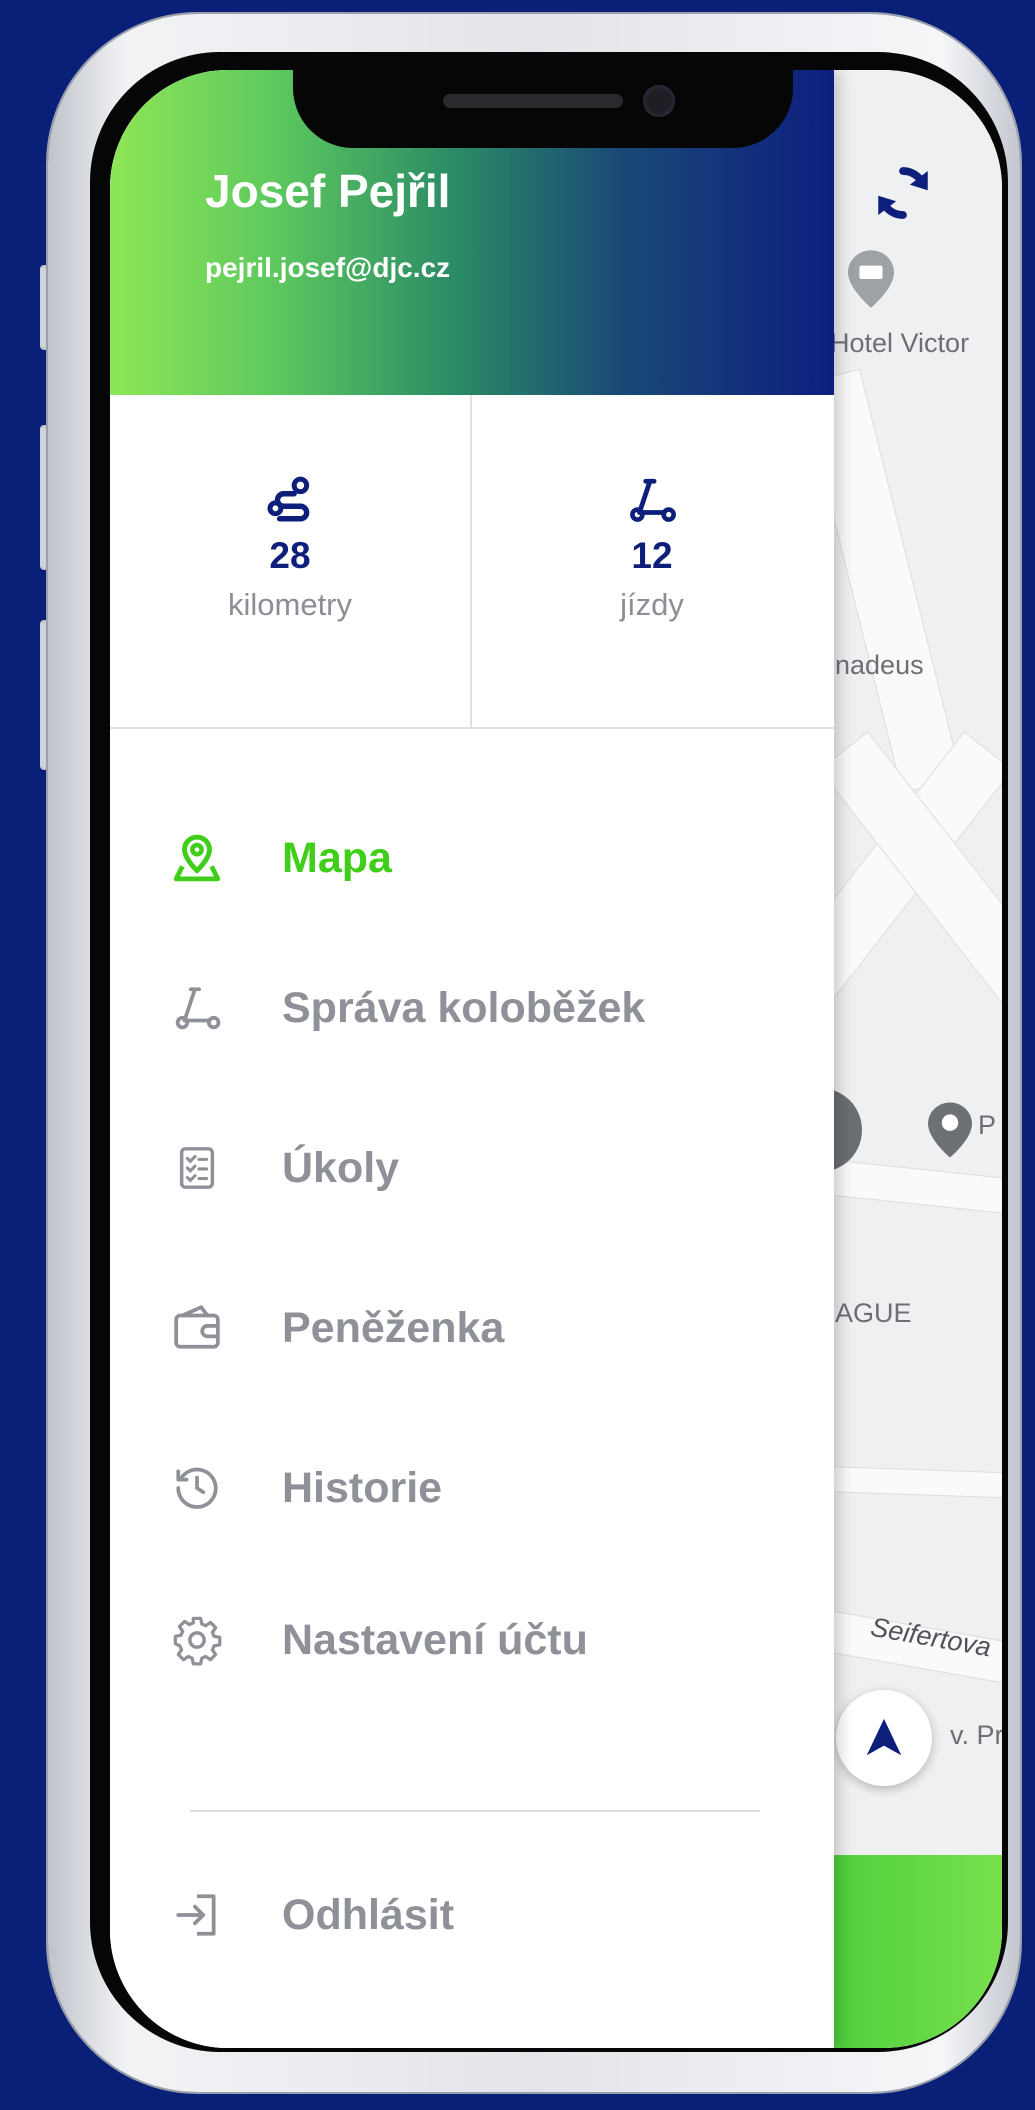 The image size is (1035, 2110). I want to click on navigation-arrow-icon, so click(884, 1737).